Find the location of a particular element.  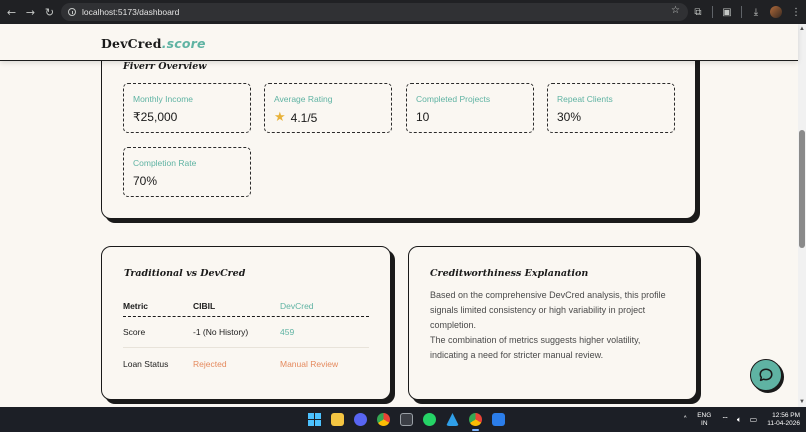

windows-start-icon is located at coordinates (314, 419).